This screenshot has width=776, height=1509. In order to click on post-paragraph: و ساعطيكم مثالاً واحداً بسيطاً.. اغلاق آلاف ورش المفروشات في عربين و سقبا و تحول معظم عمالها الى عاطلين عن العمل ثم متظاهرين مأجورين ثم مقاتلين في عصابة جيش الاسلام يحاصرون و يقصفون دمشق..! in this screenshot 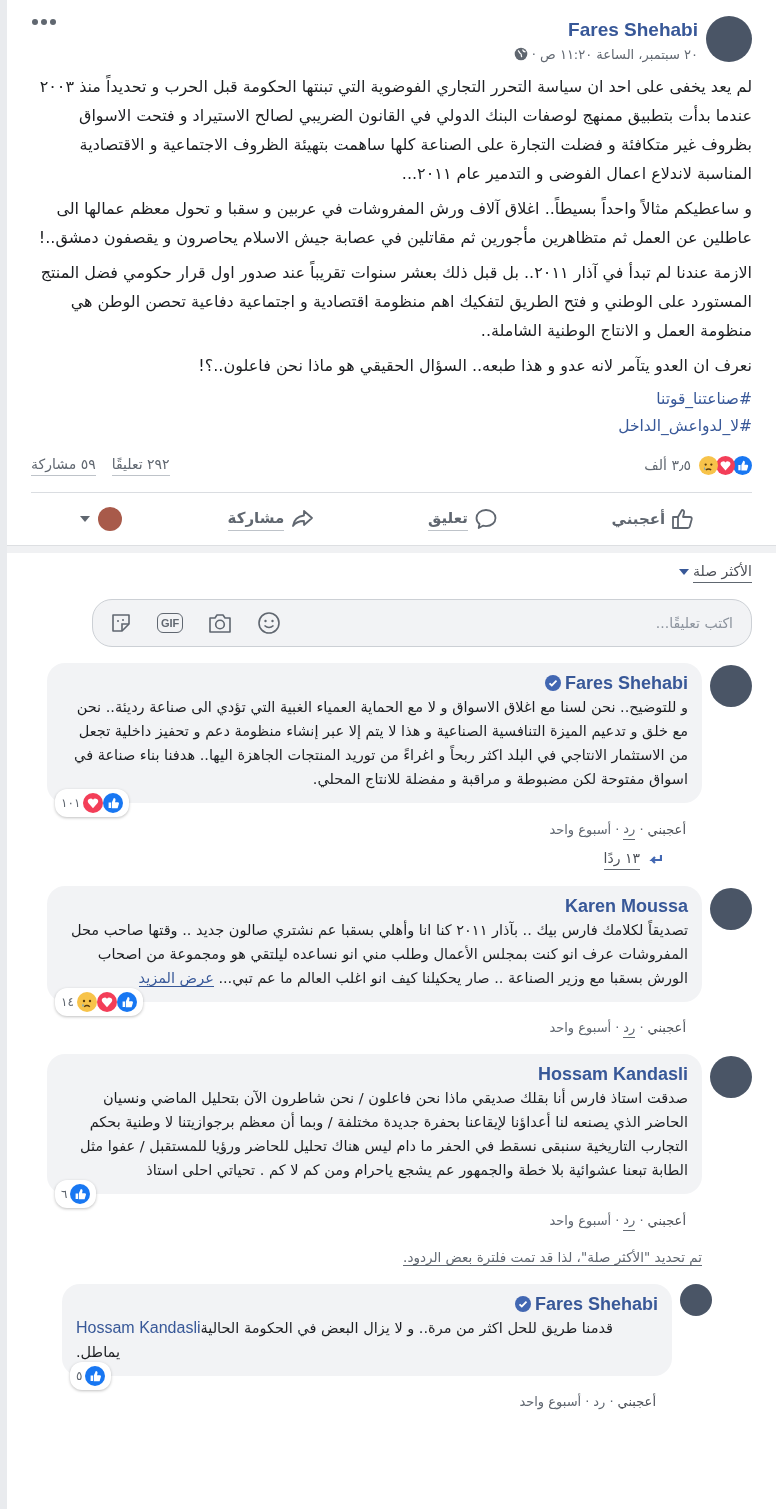, I will do `click(394, 223)`.